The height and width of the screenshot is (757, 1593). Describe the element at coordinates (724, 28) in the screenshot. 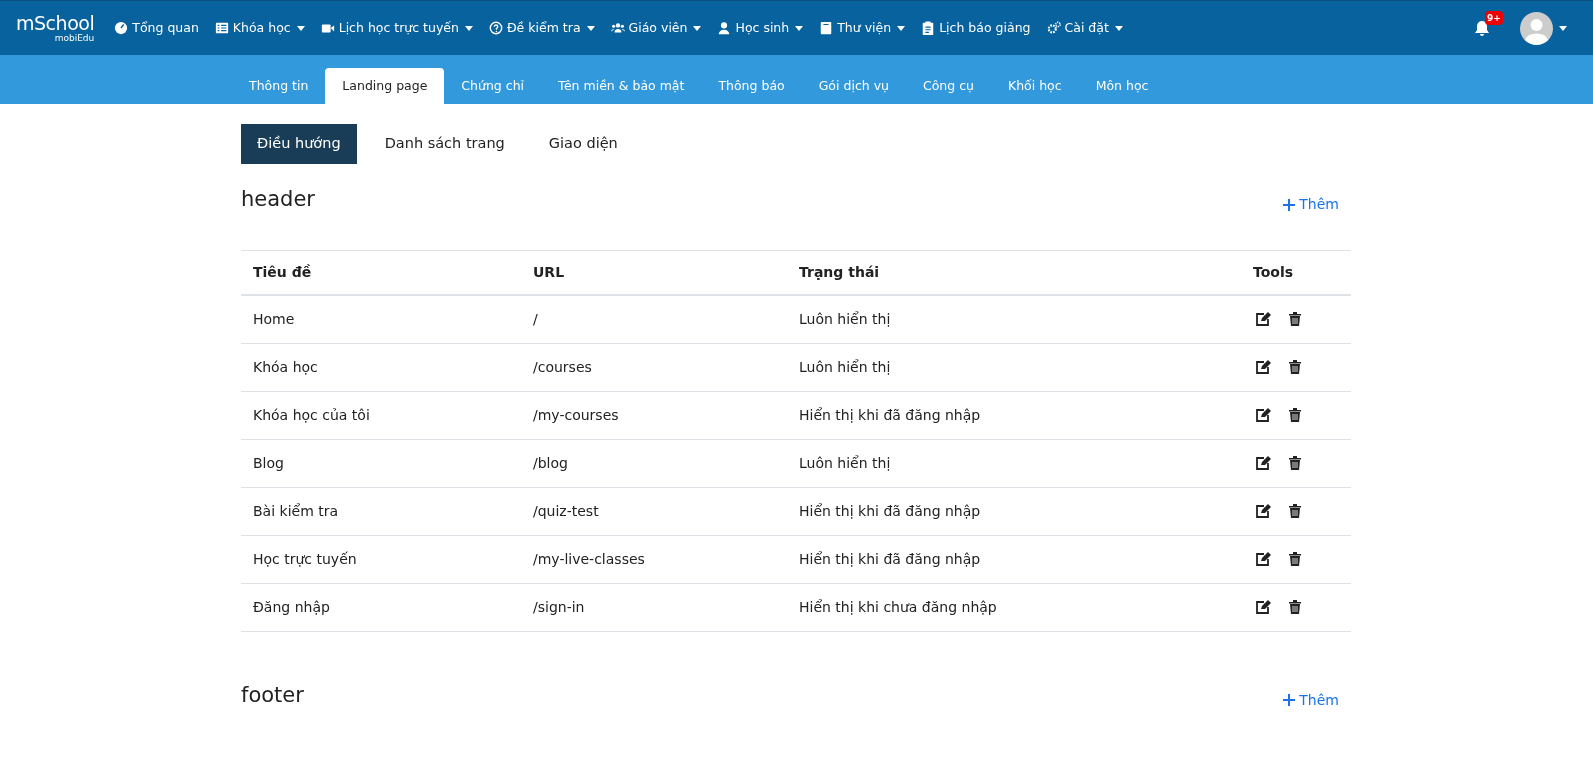

I see `user-icon` at that location.